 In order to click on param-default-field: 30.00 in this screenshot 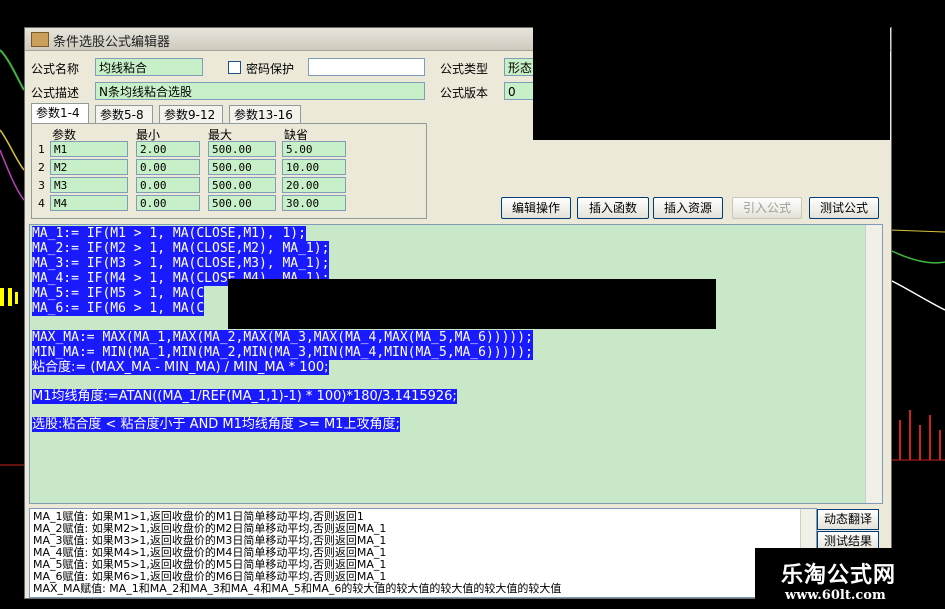, I will do `click(314, 203)`.